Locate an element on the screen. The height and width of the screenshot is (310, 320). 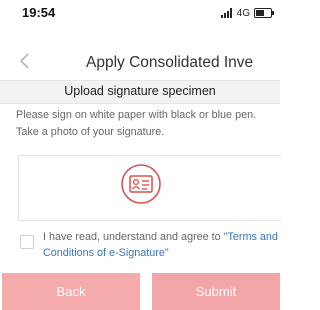
signal-icon is located at coordinates (226, 13).